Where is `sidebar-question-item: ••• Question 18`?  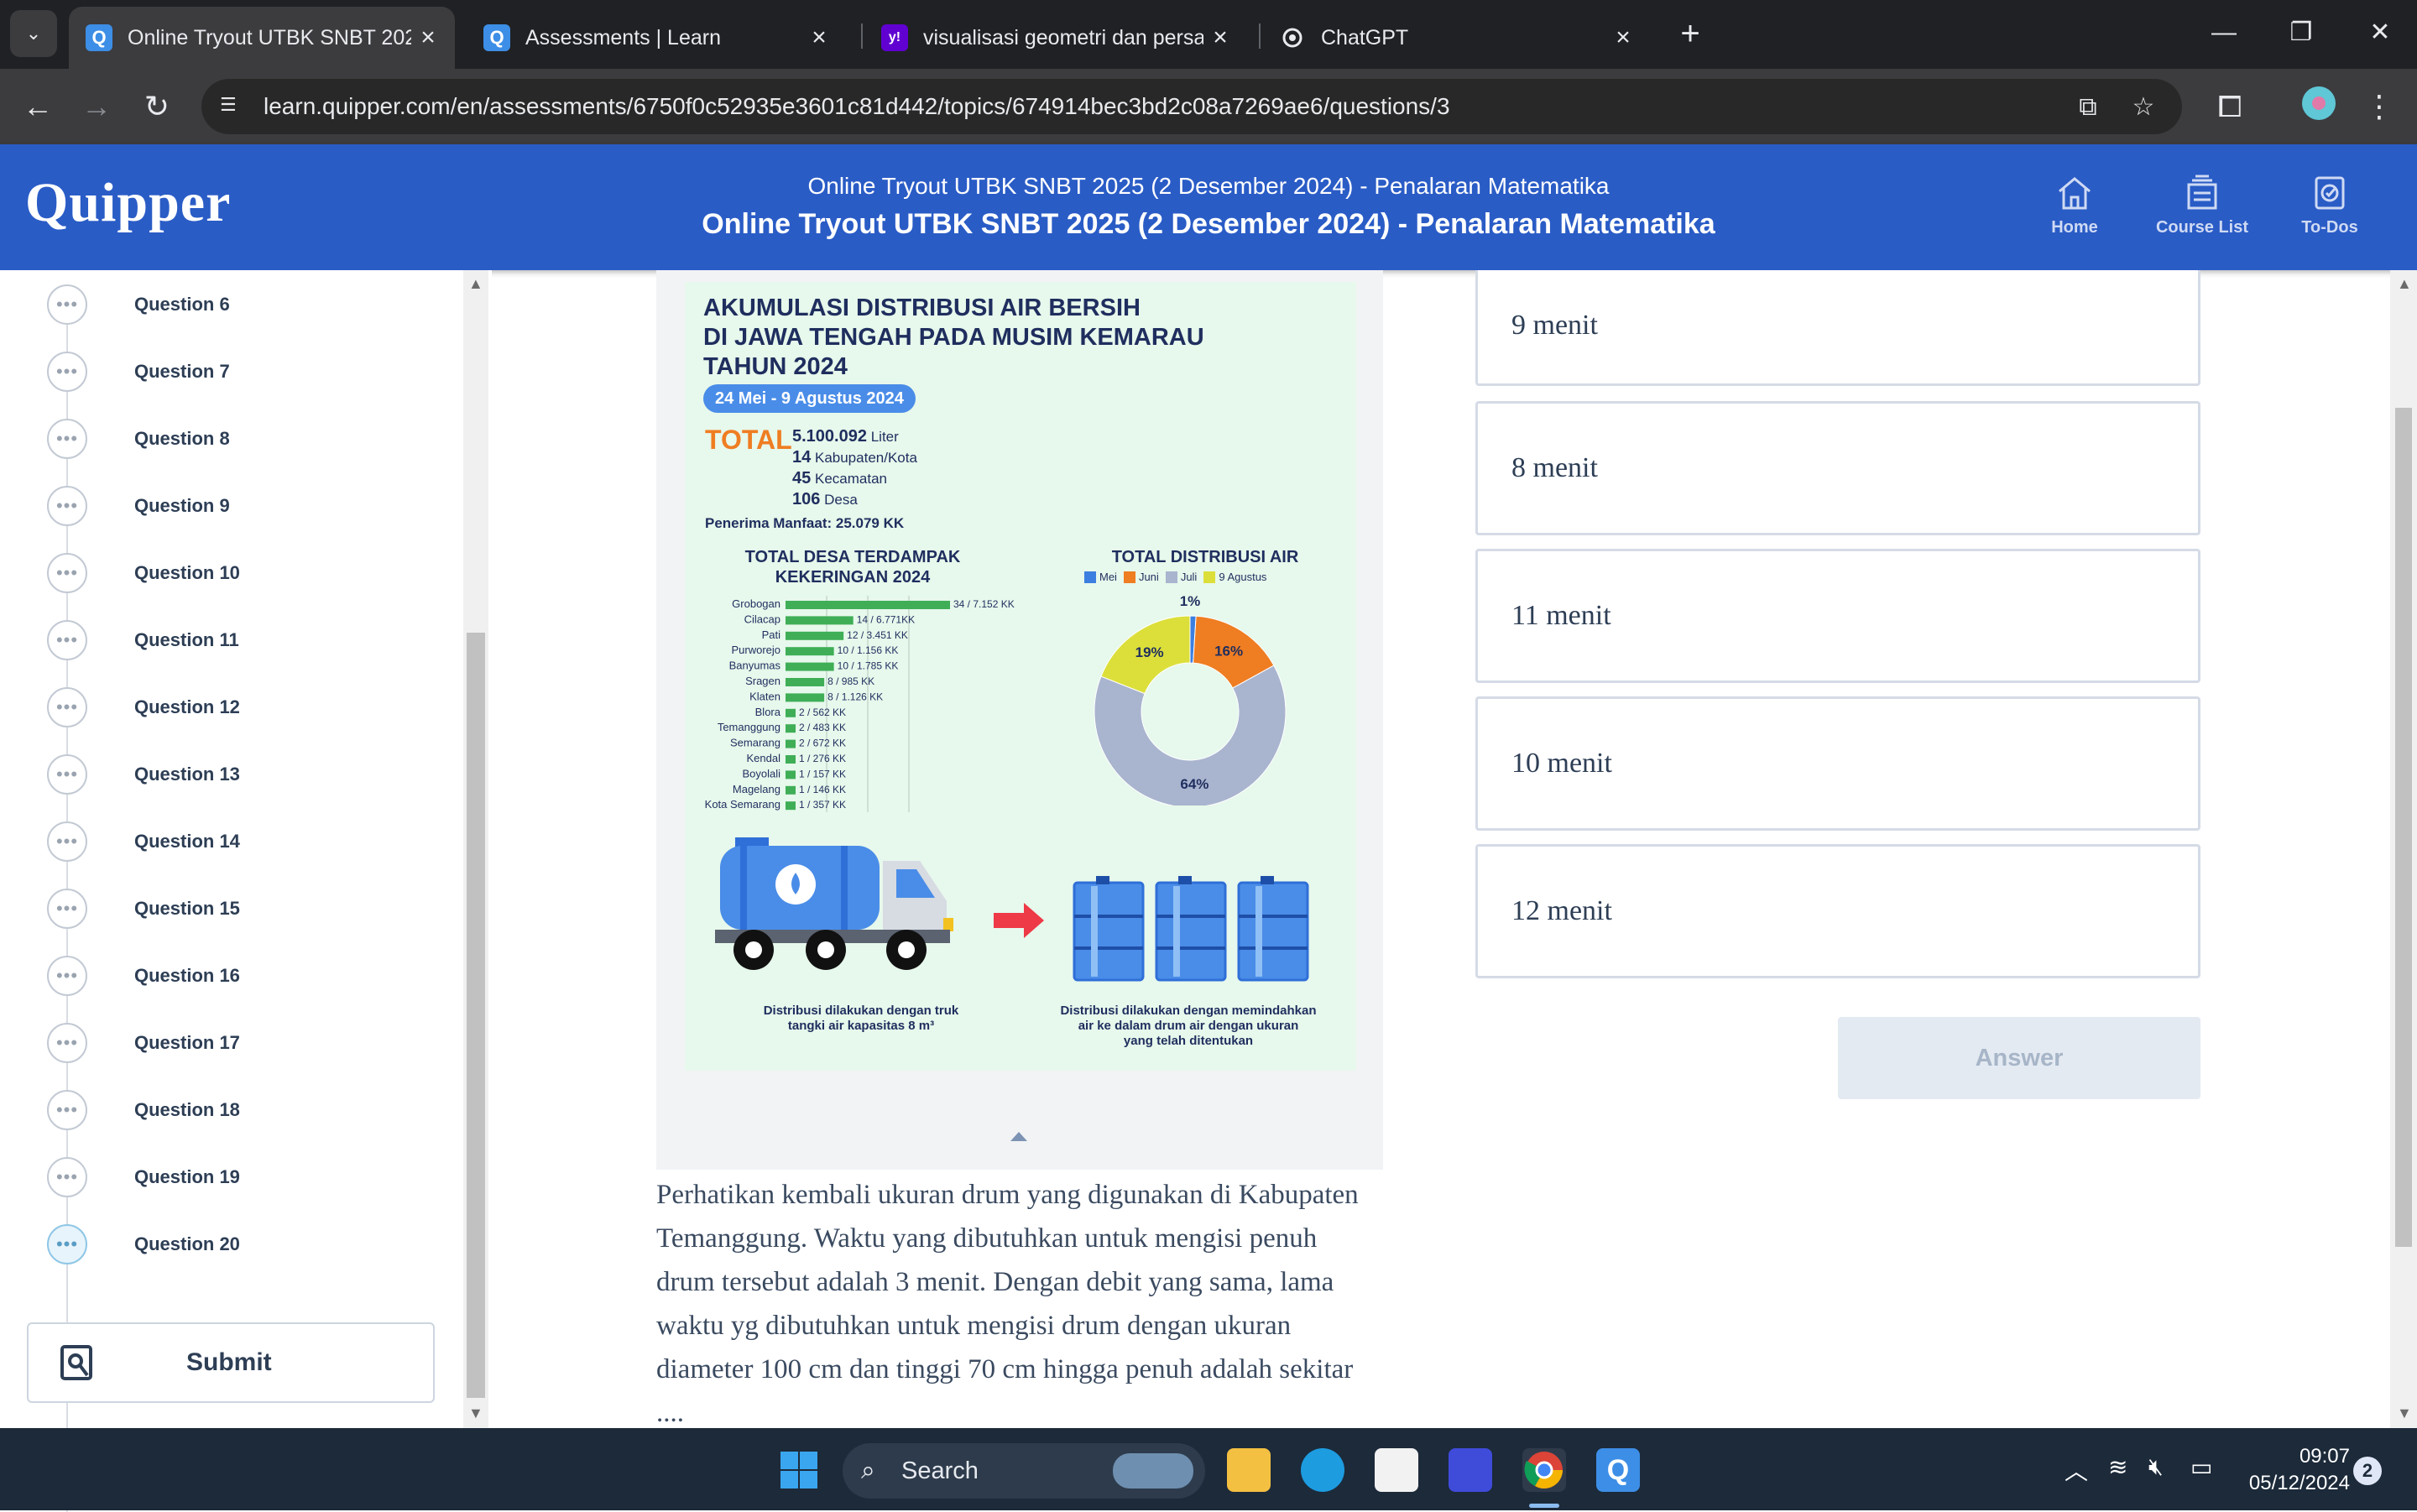 sidebar-question-item: ••• Question 18 is located at coordinates (143, 1110).